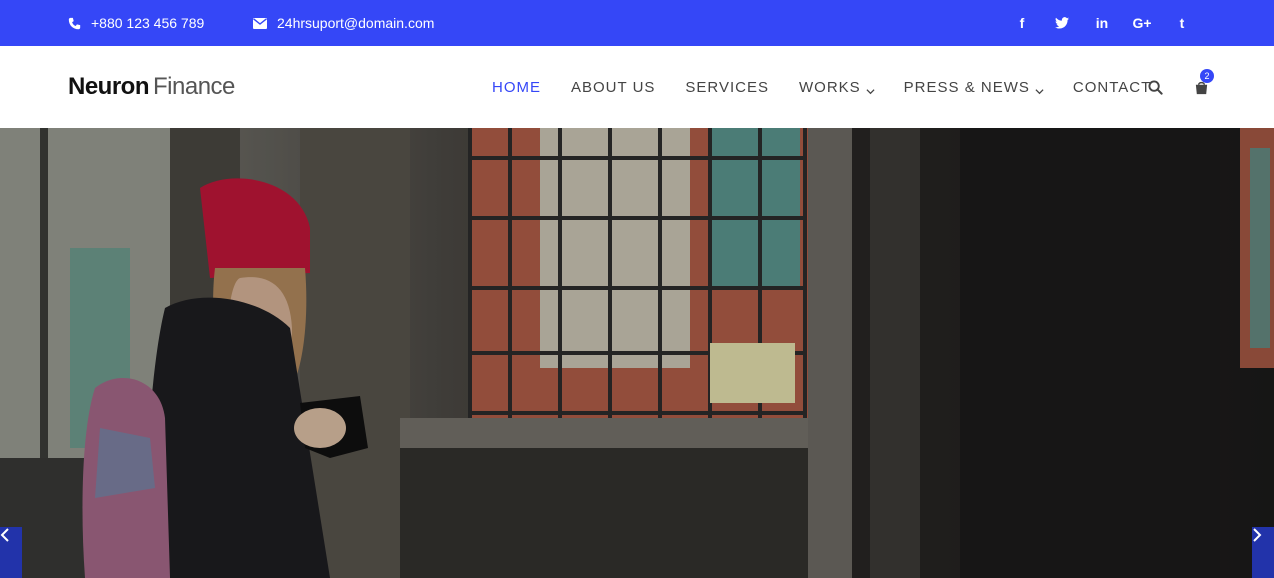 The width and height of the screenshot is (1274, 578). What do you see at coordinates (1062, 23) in the screenshot?
I see `twitter-icon` at bounding box center [1062, 23].